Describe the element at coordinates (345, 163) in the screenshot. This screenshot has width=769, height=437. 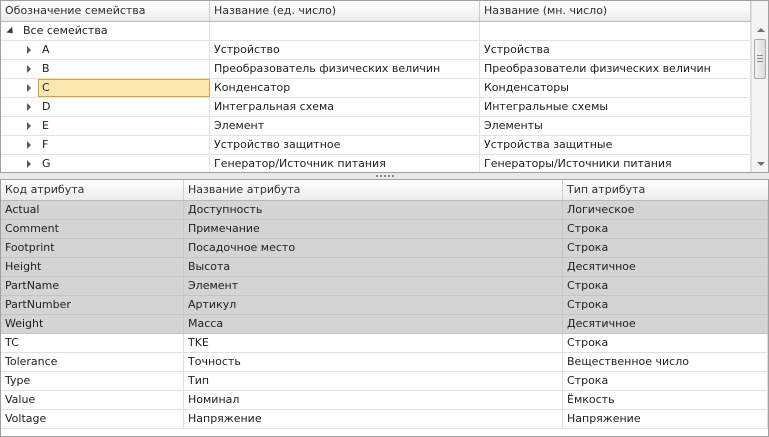
I see `family-singular-cell: Генератор/Источник питания` at that location.